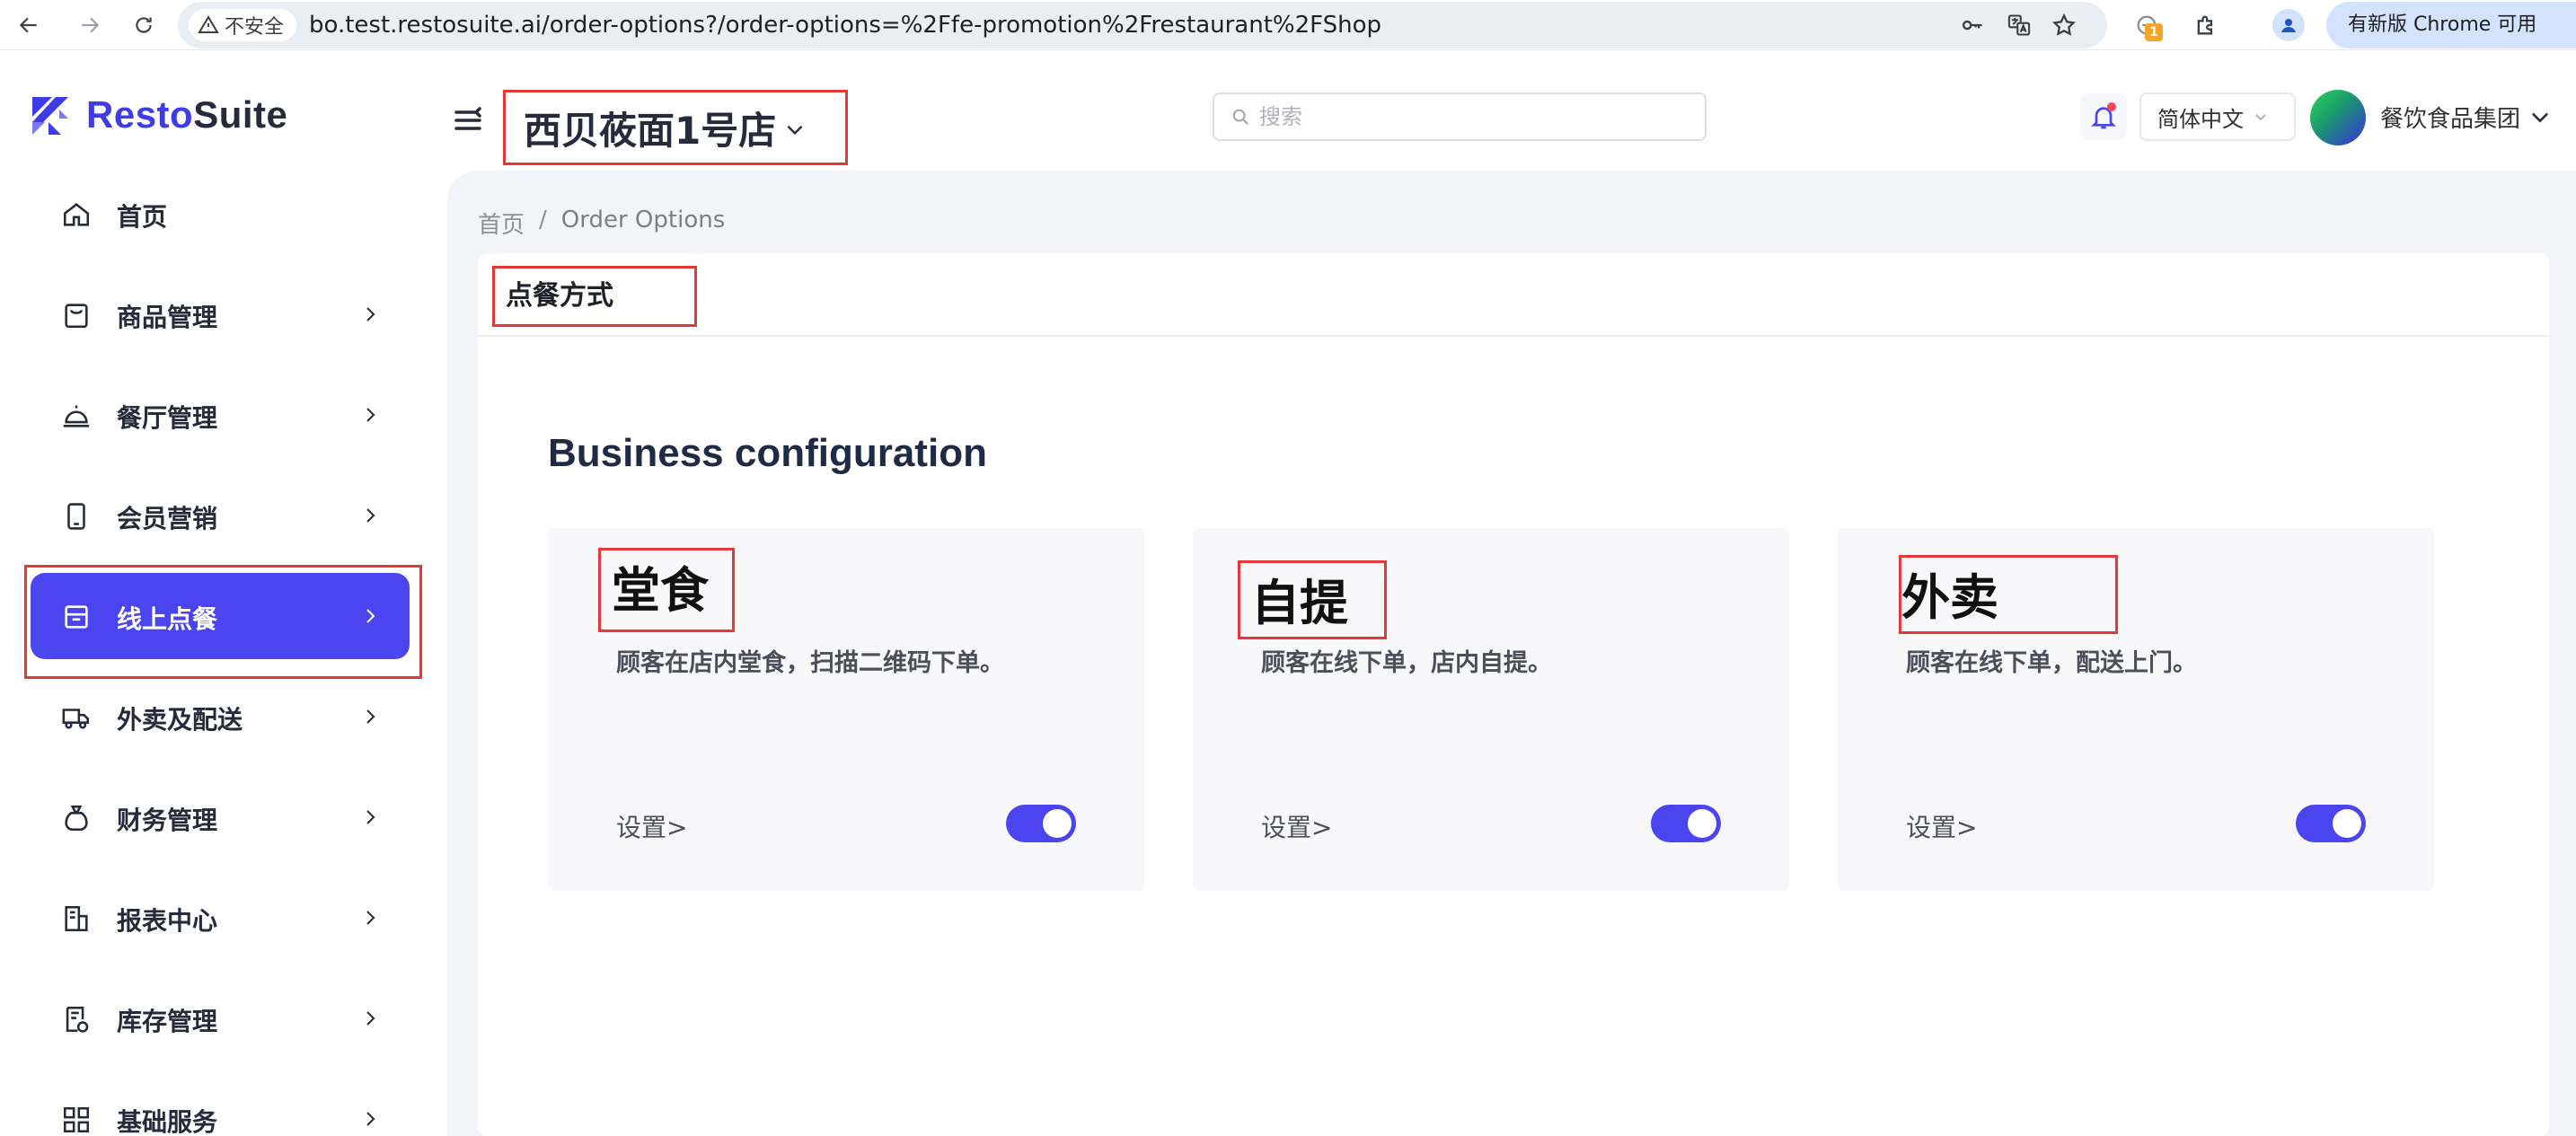  What do you see at coordinates (2154, 32) in the screenshot?
I see `extension-badge: 1` at bounding box center [2154, 32].